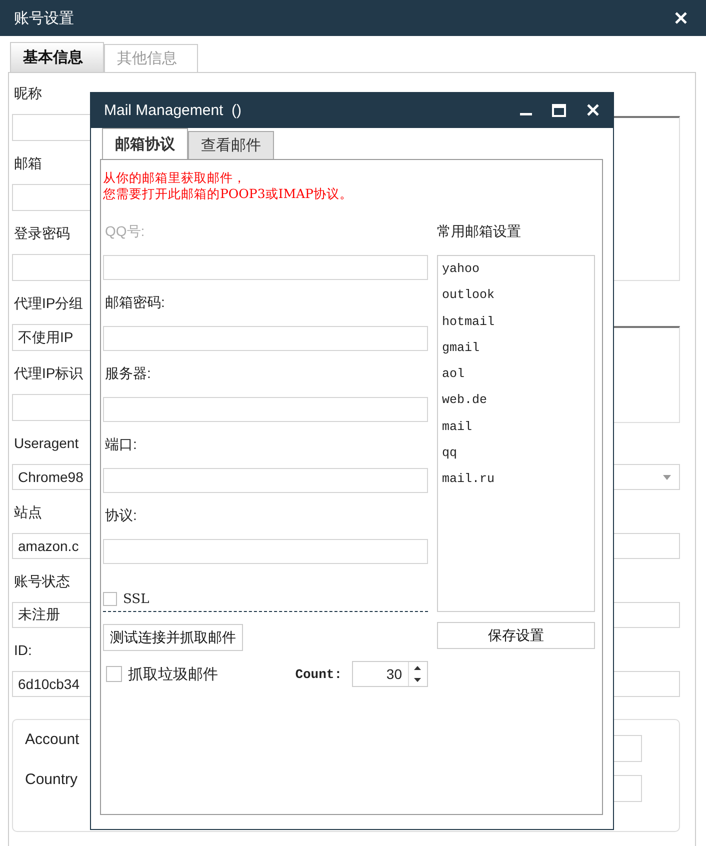 The width and height of the screenshot is (706, 846). I want to click on field-label: 服务器:, so click(127, 373).